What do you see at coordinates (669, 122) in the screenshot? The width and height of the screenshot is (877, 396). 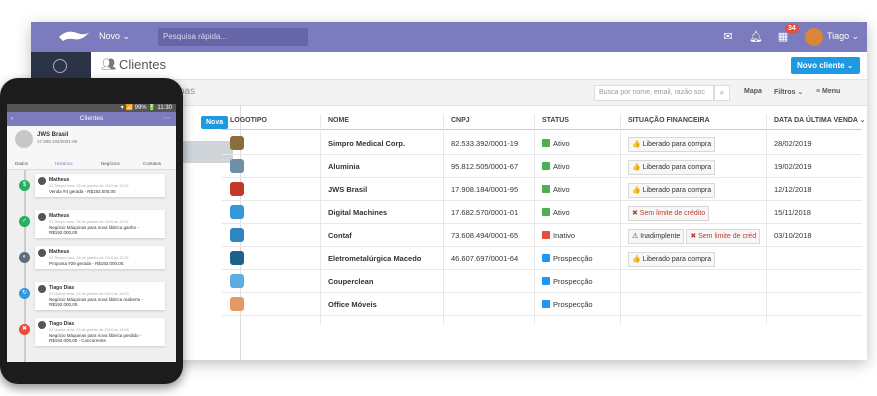 I see `column-header: SITUAÇÃO FINANCEIRA` at bounding box center [669, 122].